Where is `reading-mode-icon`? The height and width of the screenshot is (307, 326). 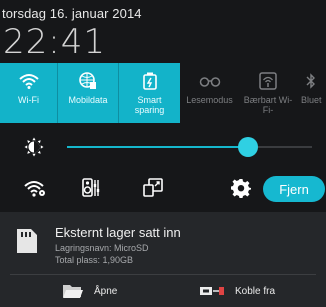
reading-mode-icon is located at coordinates (210, 81).